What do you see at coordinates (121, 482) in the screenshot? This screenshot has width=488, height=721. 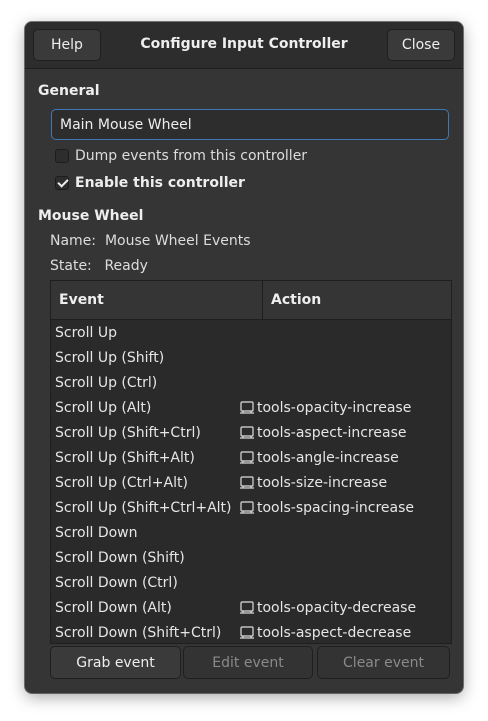 I see `event-cell: Scroll Up (Ctrl+Alt)` at bounding box center [121, 482].